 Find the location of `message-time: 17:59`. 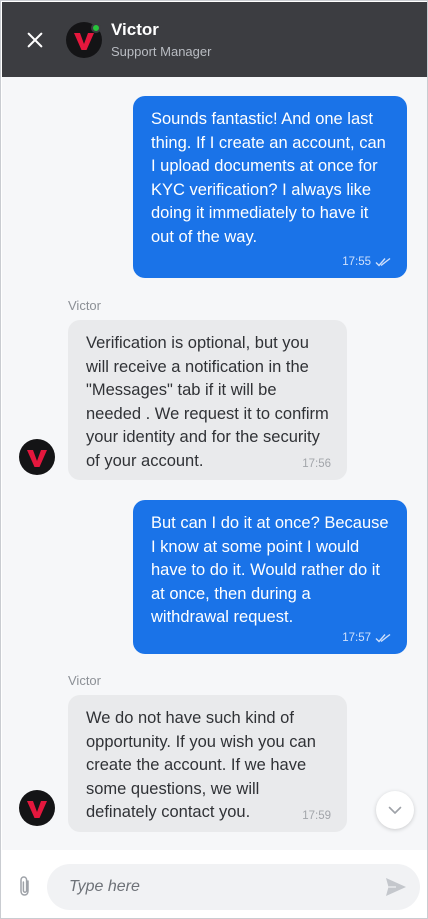

message-time: 17:59 is located at coordinates (316, 816).